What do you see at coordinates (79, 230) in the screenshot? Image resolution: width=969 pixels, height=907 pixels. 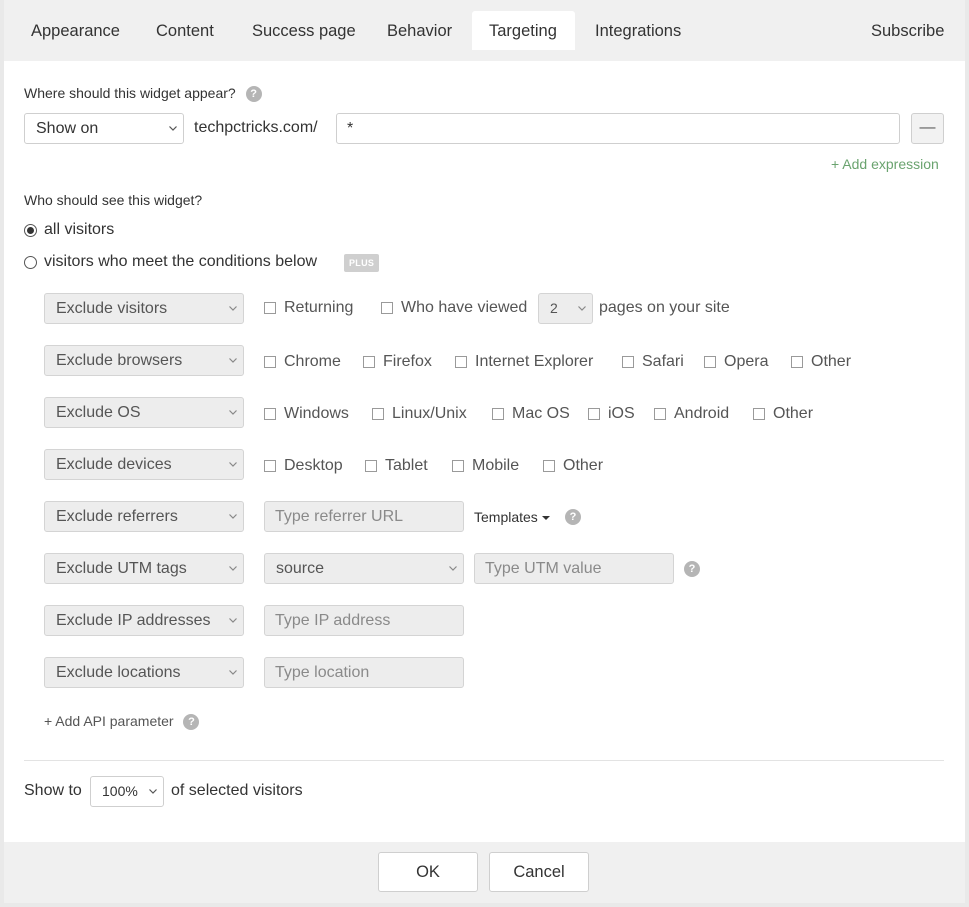 I see `all-visitors-label: all visitors` at bounding box center [79, 230].